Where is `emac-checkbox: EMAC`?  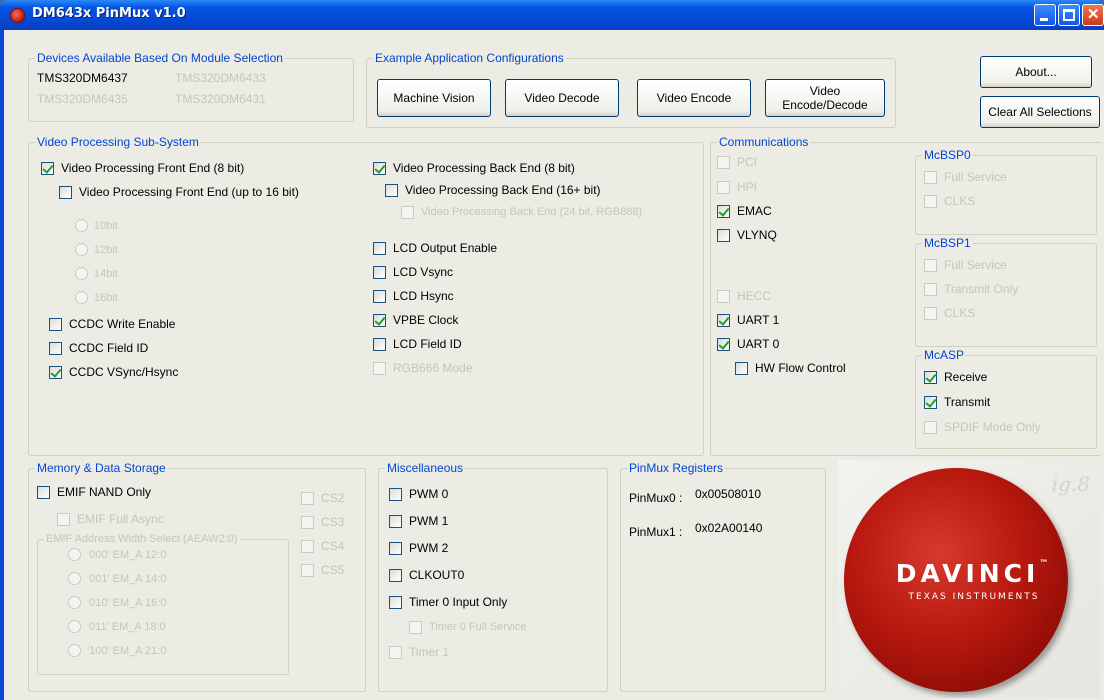 emac-checkbox: EMAC is located at coordinates (744, 211).